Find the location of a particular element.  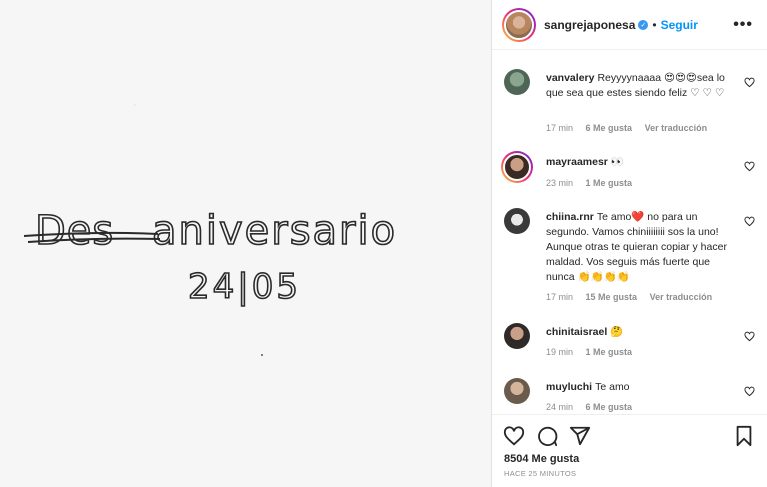

comment-meta: 17 min 15 Me gusta Ver traducción is located at coordinates (634, 297).